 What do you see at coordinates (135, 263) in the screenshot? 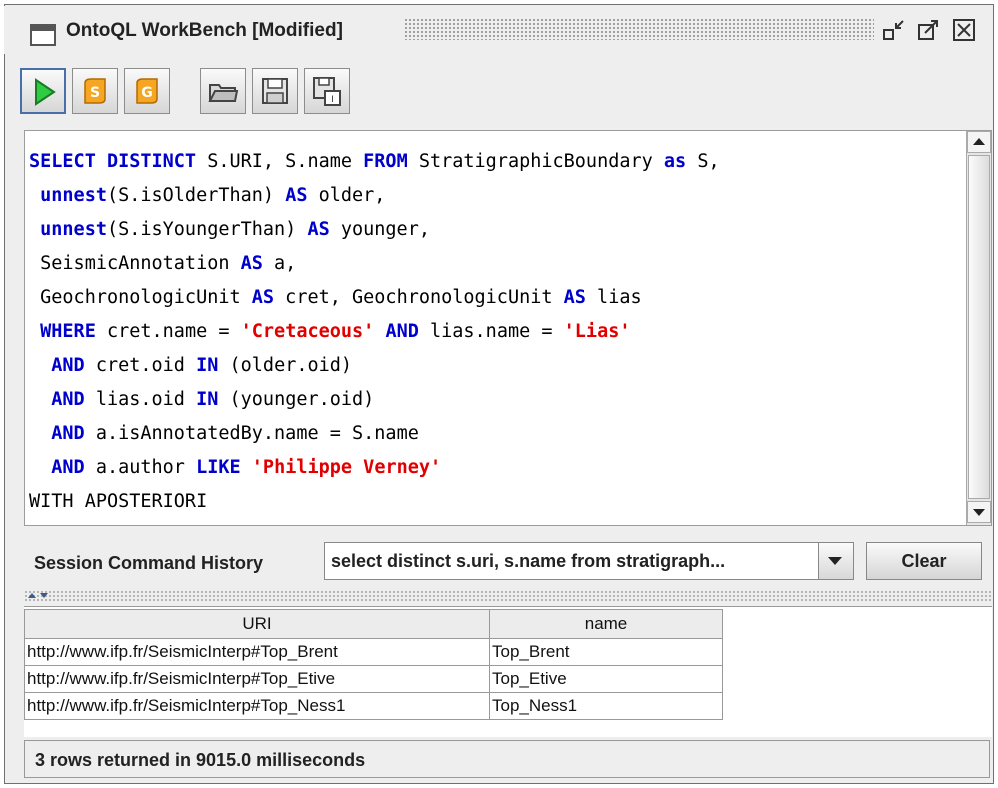
I see `text-token: SeismicAnnotation` at bounding box center [135, 263].